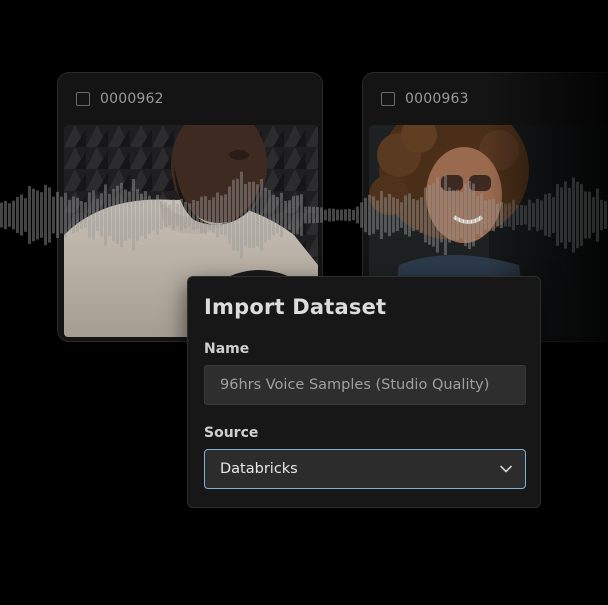  Describe the element at coordinates (190, 99) in the screenshot. I see `card-header: 0000962` at that location.